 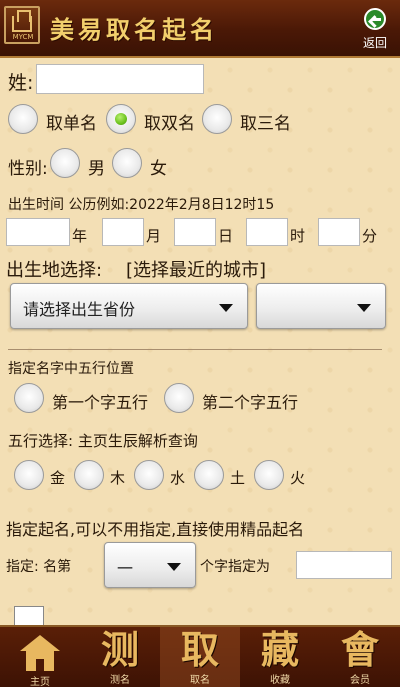 What do you see at coordinates (209, 475) in the screenshot?
I see `radio-wuxing-earth` at bounding box center [209, 475].